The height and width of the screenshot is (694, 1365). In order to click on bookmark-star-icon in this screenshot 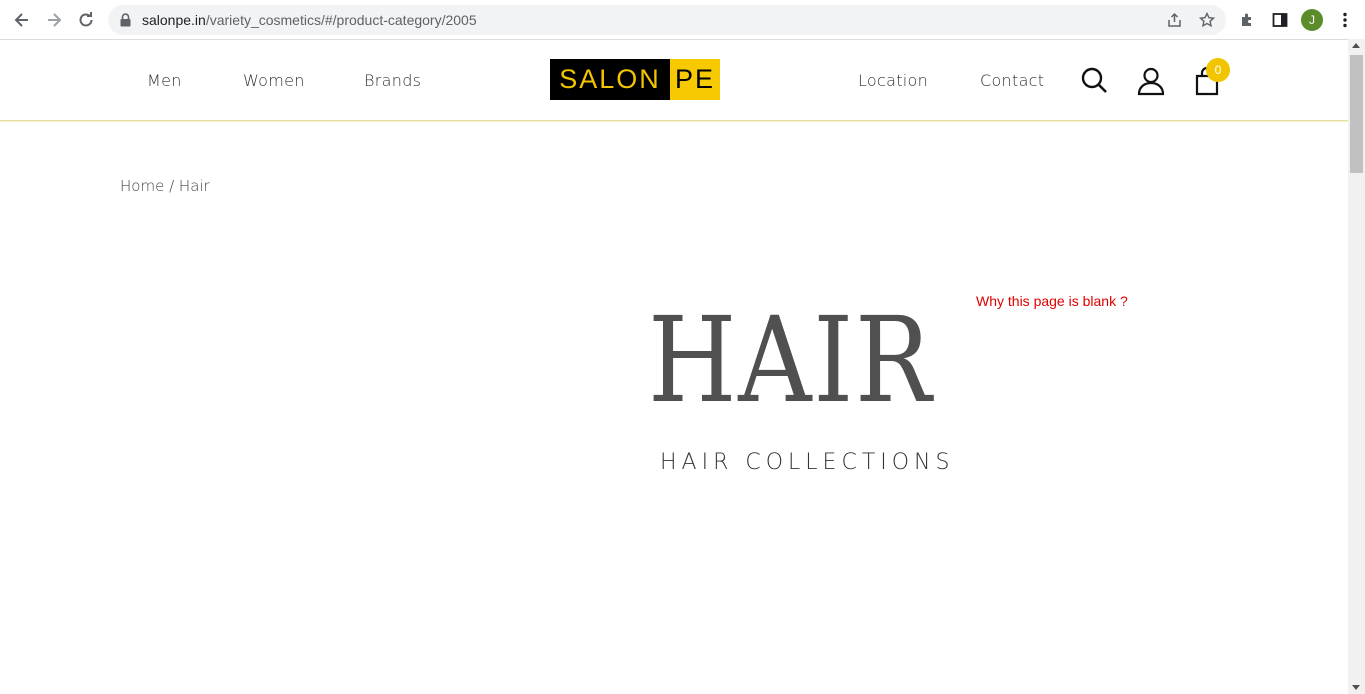, I will do `click(1207, 20)`.